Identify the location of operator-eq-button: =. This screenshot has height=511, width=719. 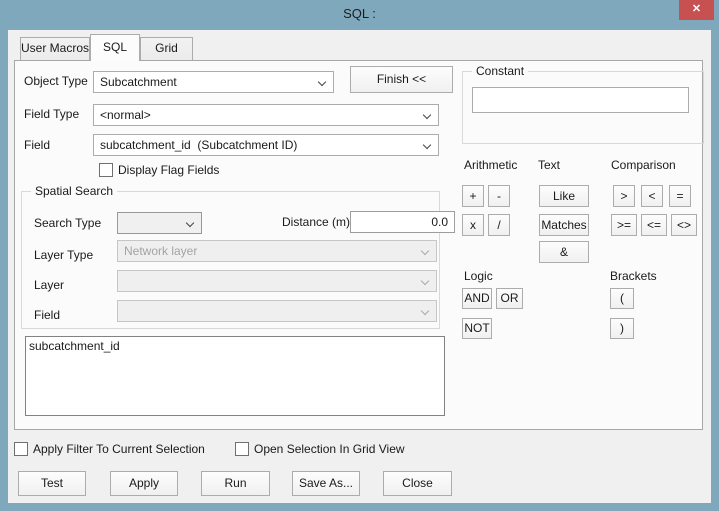
(680, 196).